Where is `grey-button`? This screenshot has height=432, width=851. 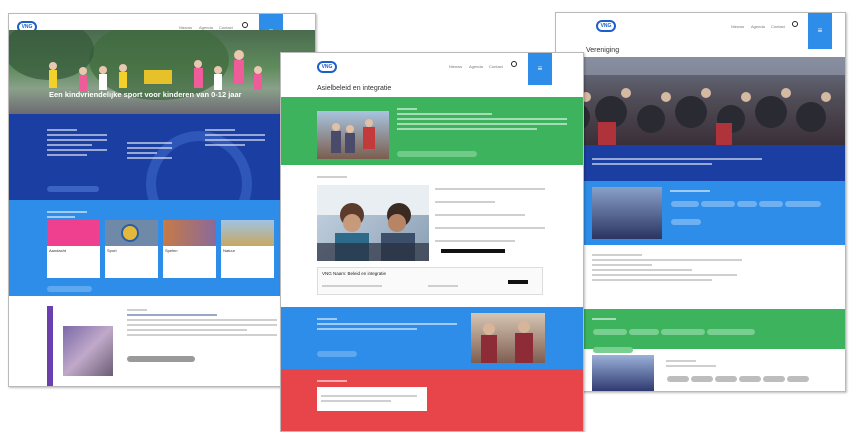
grey-button is located at coordinates (161, 359).